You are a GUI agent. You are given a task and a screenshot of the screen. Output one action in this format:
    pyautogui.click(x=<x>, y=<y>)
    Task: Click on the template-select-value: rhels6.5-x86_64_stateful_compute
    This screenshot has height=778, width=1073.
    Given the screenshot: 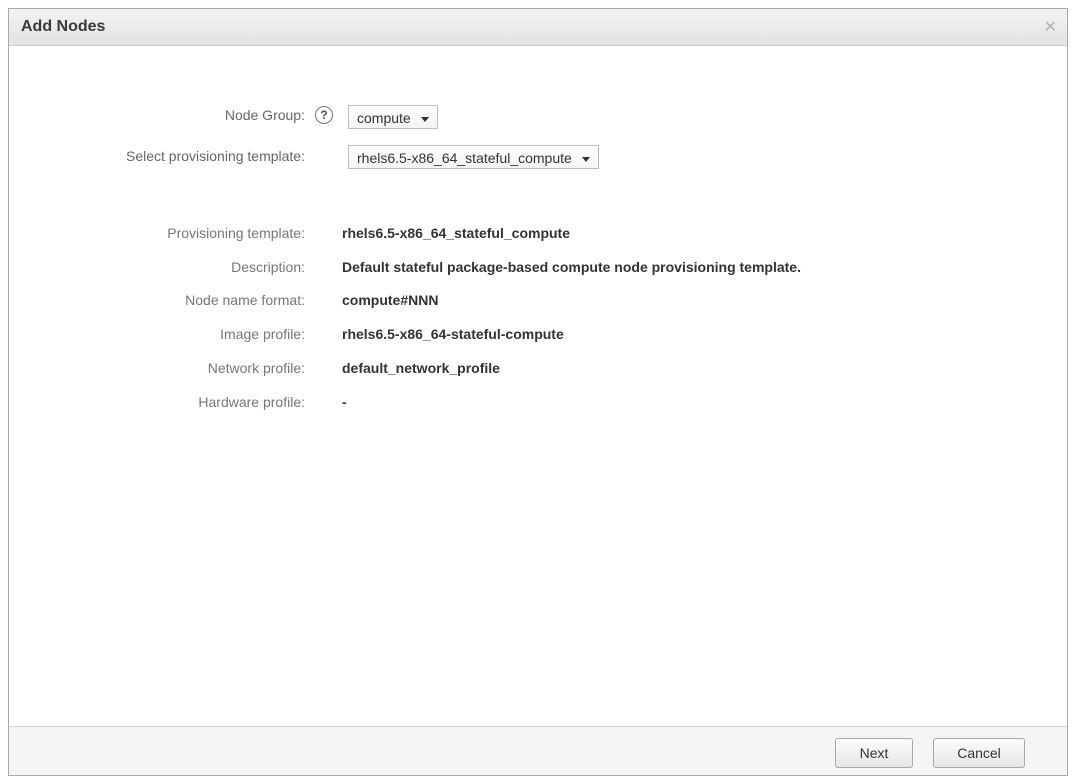 What is the action you would take?
    pyautogui.click(x=464, y=158)
    